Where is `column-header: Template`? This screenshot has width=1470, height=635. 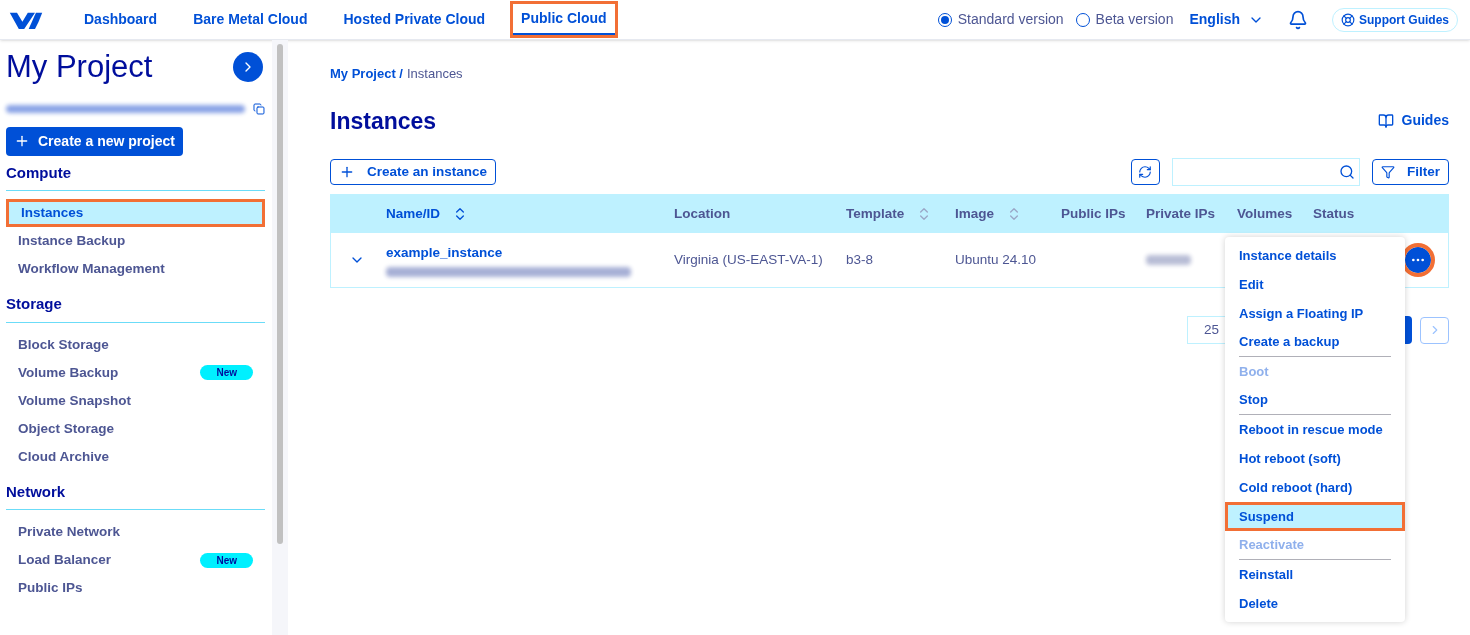
column-header: Template is located at coordinates (889, 214).